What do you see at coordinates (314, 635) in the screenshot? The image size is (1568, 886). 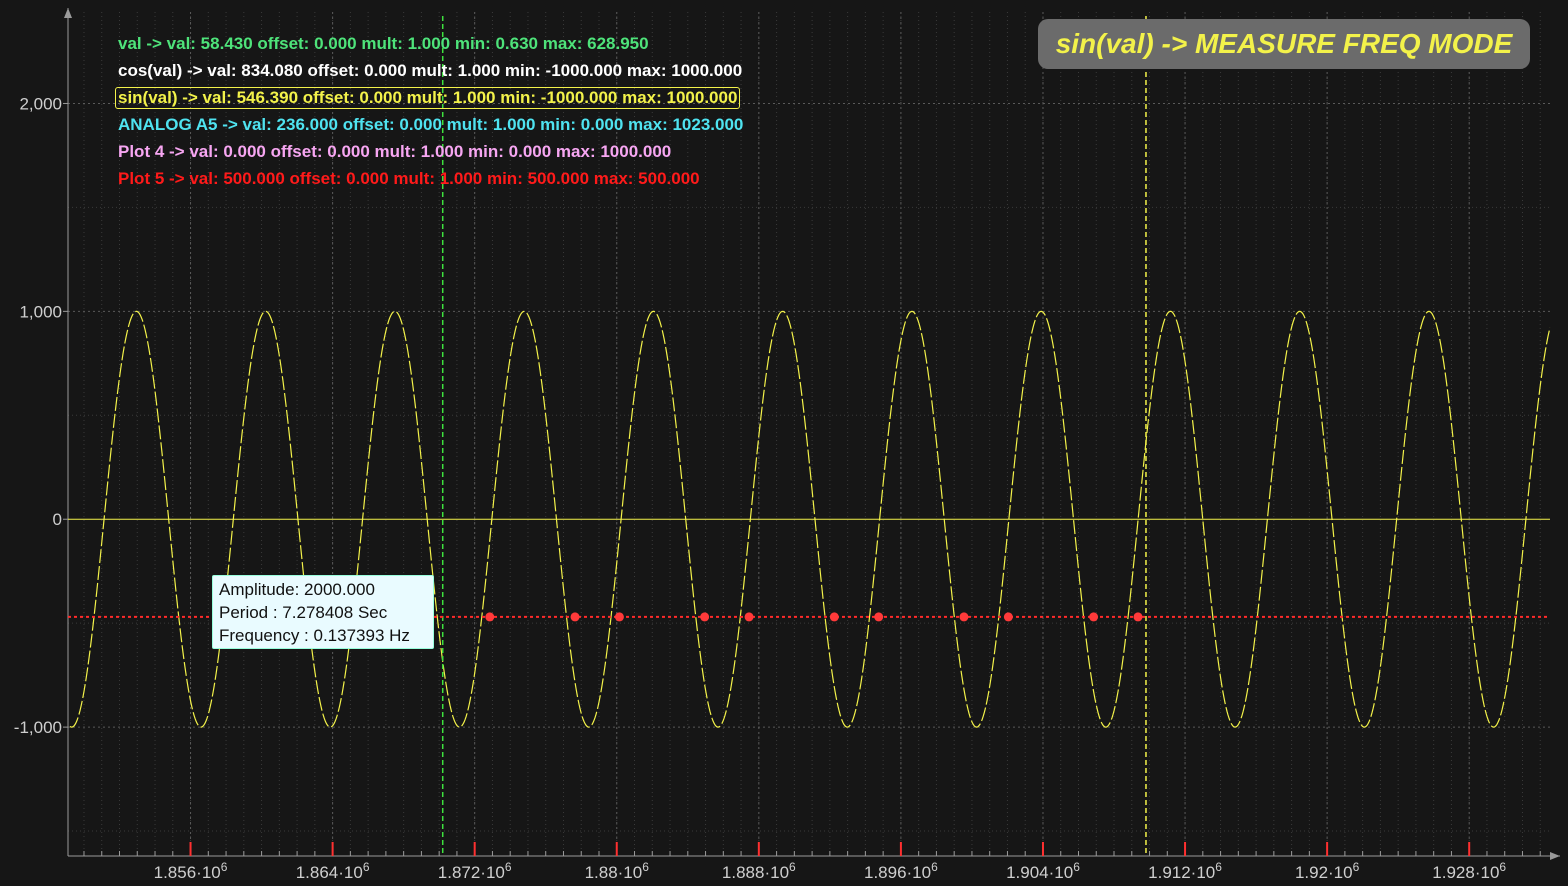 I see `frequency-readout: Frequency : 0.137393 Hz` at bounding box center [314, 635].